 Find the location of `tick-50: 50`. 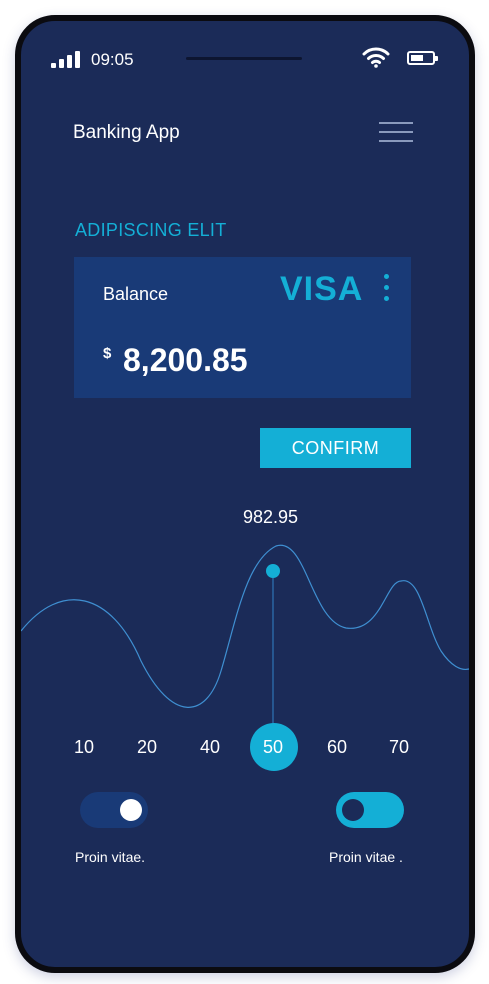

tick-50: 50 is located at coordinates (273, 747).